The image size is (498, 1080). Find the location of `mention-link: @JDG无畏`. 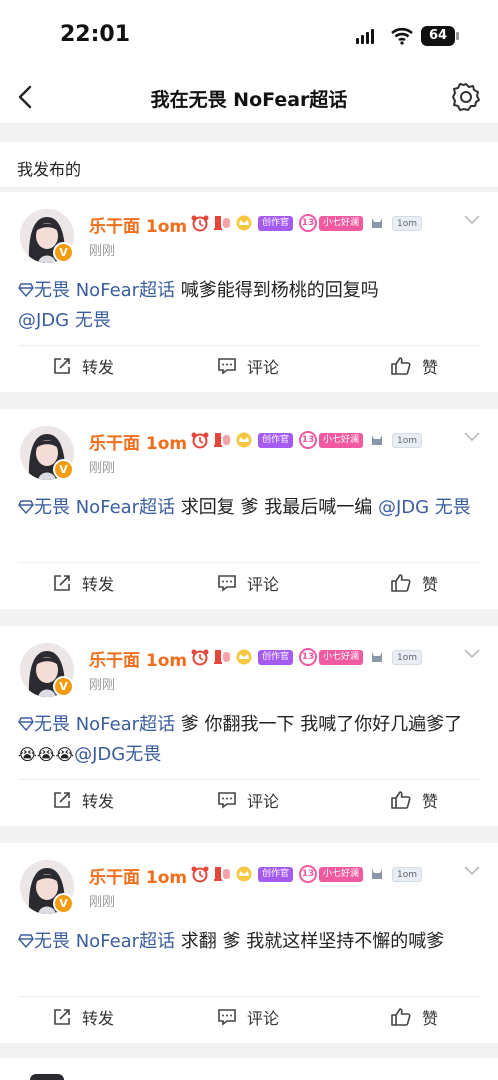

mention-link: @JDG无畏 is located at coordinates (117, 754).